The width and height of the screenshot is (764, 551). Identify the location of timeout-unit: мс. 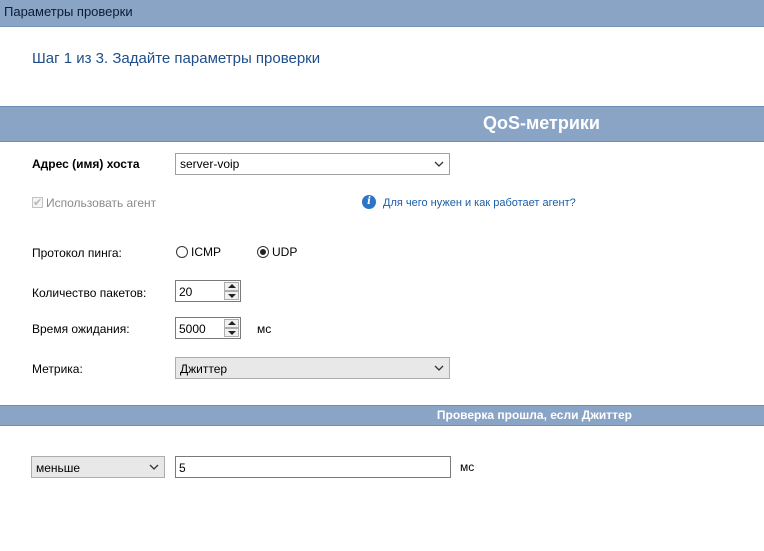
(264, 329).